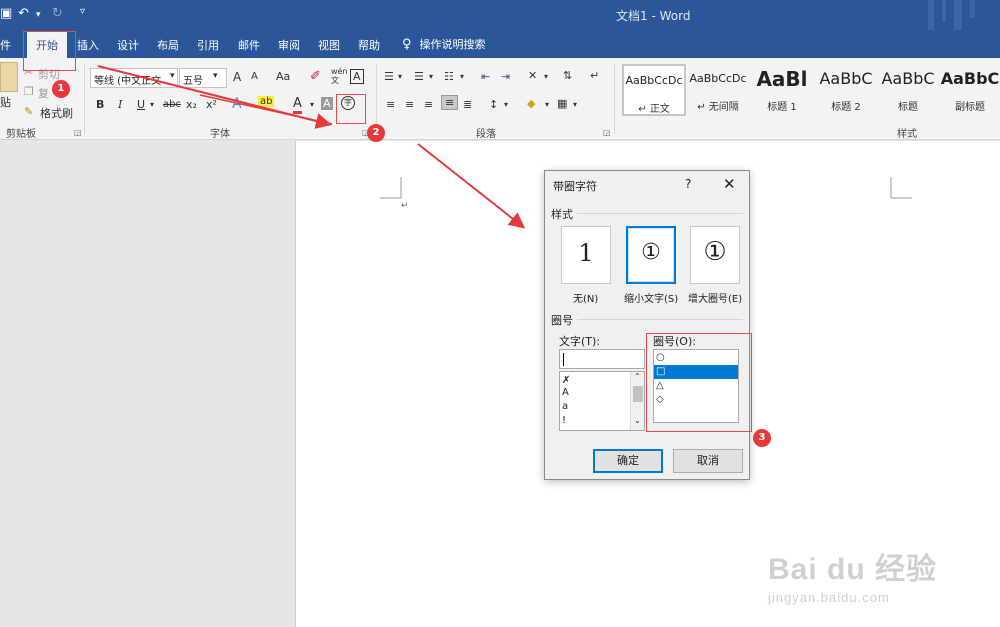 Image resolution: width=1000 pixels, height=627 pixels. Describe the element at coordinates (61, 89) in the screenshot. I see `annotation-badge: 1` at that location.